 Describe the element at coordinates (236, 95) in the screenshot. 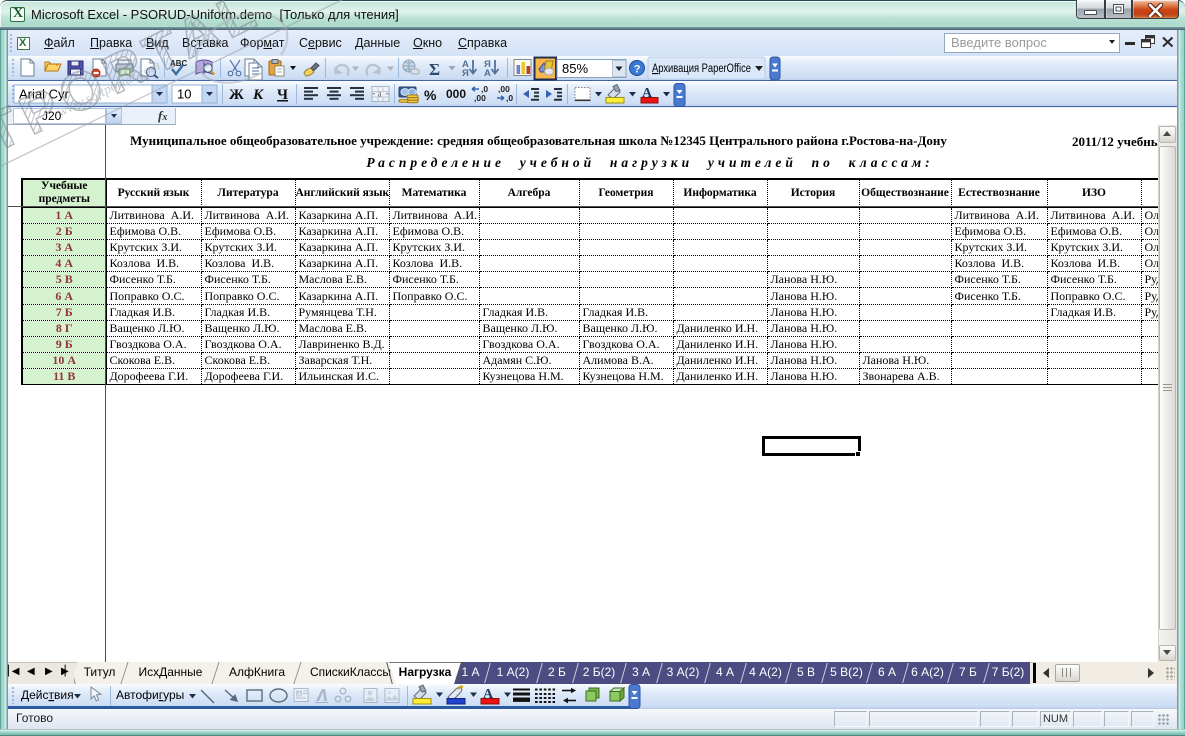

I see `svg-text: Ж` at that location.